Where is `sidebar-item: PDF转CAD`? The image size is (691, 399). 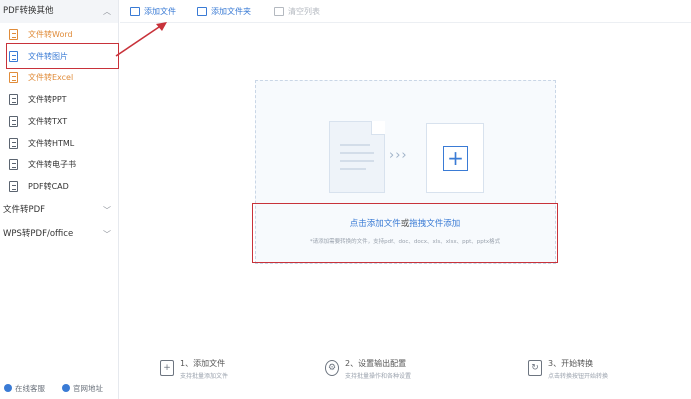 sidebar-item: PDF转CAD is located at coordinates (59, 186).